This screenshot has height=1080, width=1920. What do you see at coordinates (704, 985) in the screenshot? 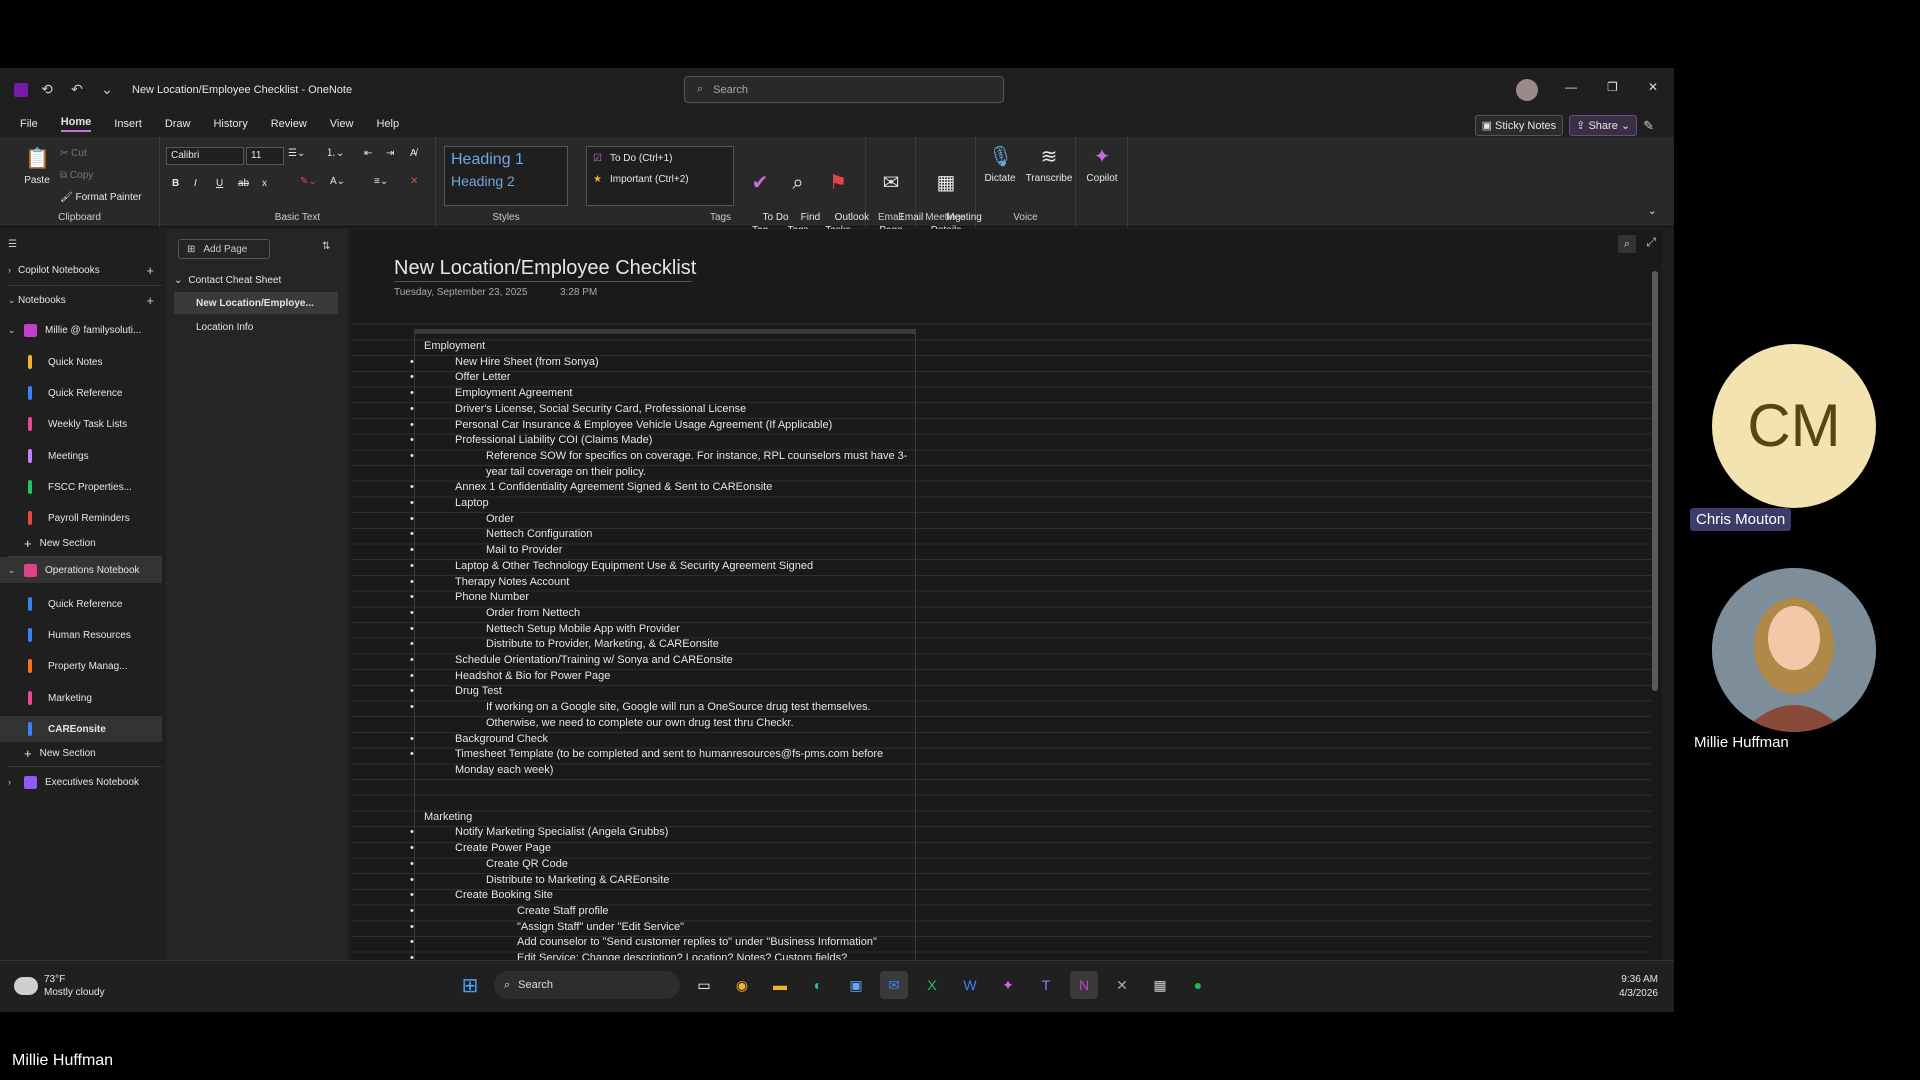
I see `task-view-icon: ▭` at bounding box center [704, 985].